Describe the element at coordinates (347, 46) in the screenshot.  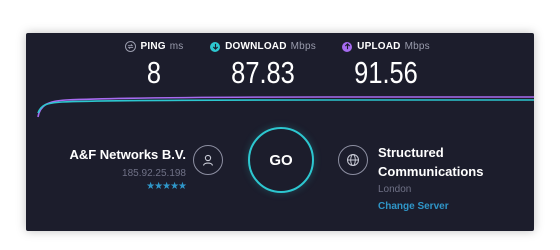
I see `upload-icon` at that location.